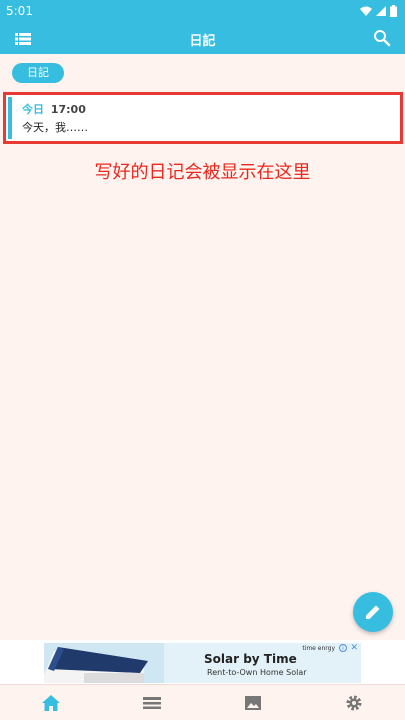 This screenshot has height=720, width=405. What do you see at coordinates (343, 648) in the screenshot?
I see `ad-info-icon: i` at bounding box center [343, 648].